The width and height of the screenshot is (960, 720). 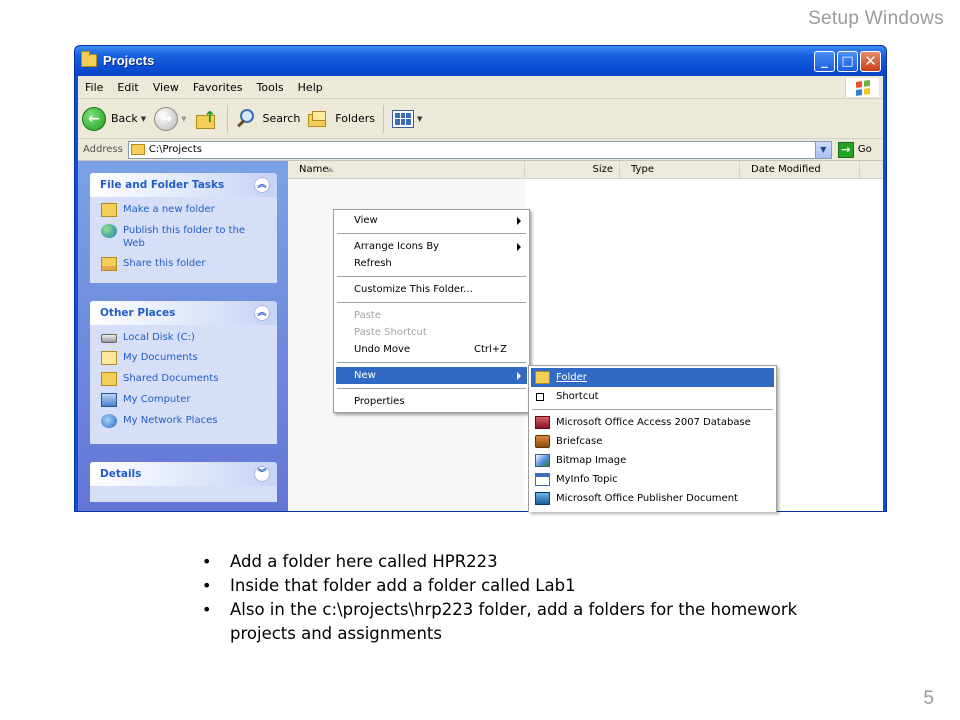 I want to click on shared-folder-icon, so click(x=109, y=379).